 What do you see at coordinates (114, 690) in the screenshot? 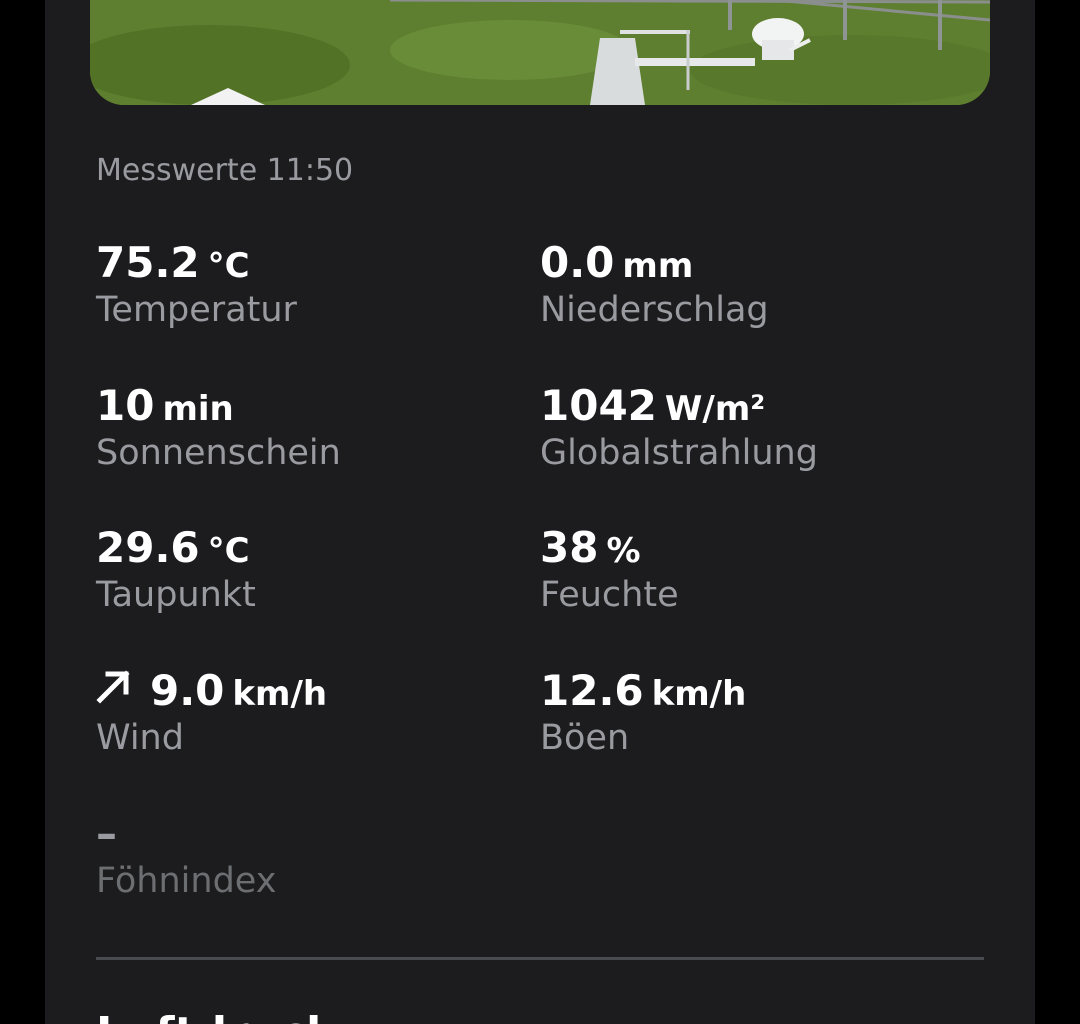
I see `arrow-up-right-icon` at bounding box center [114, 690].